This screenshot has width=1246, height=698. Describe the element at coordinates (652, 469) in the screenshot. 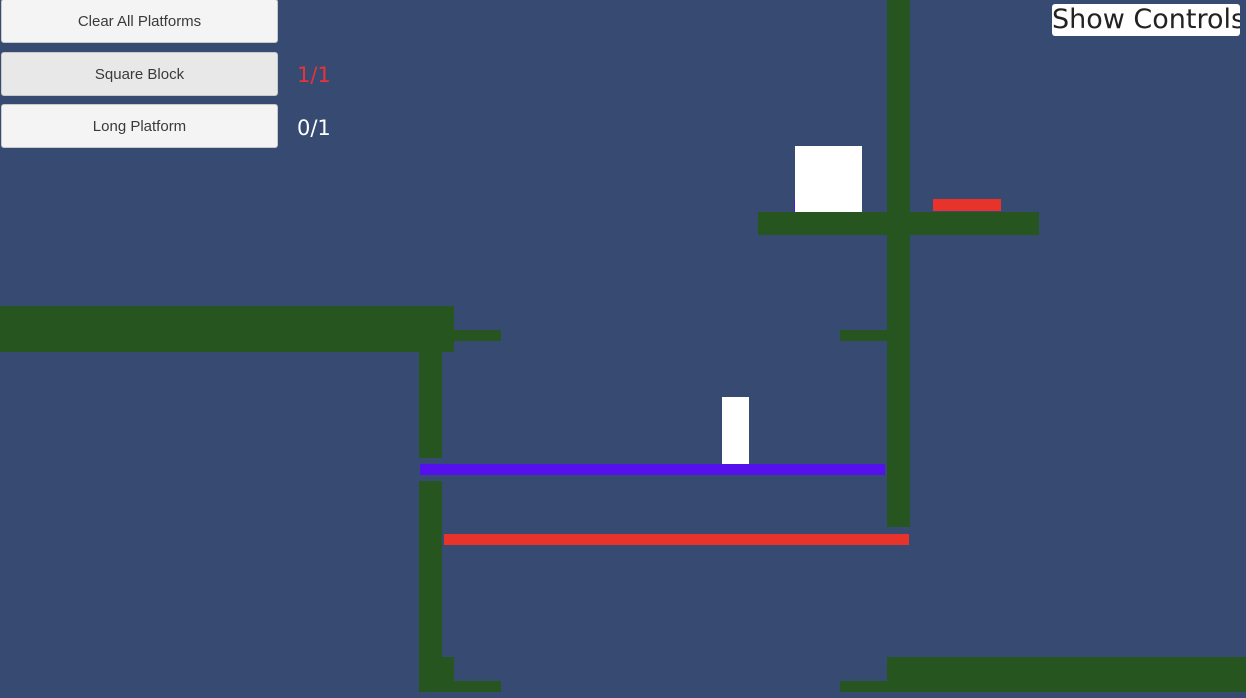

I see `placed-long-platform` at that location.